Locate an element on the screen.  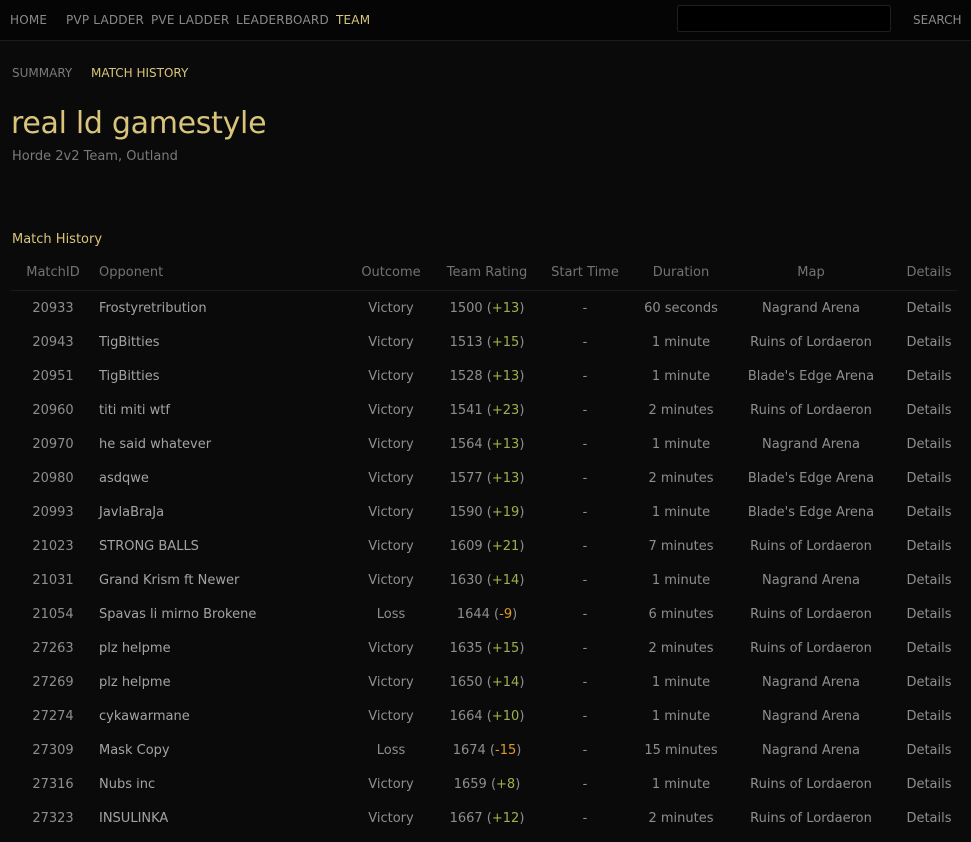
nav-team: TEAM is located at coordinates (353, 20).